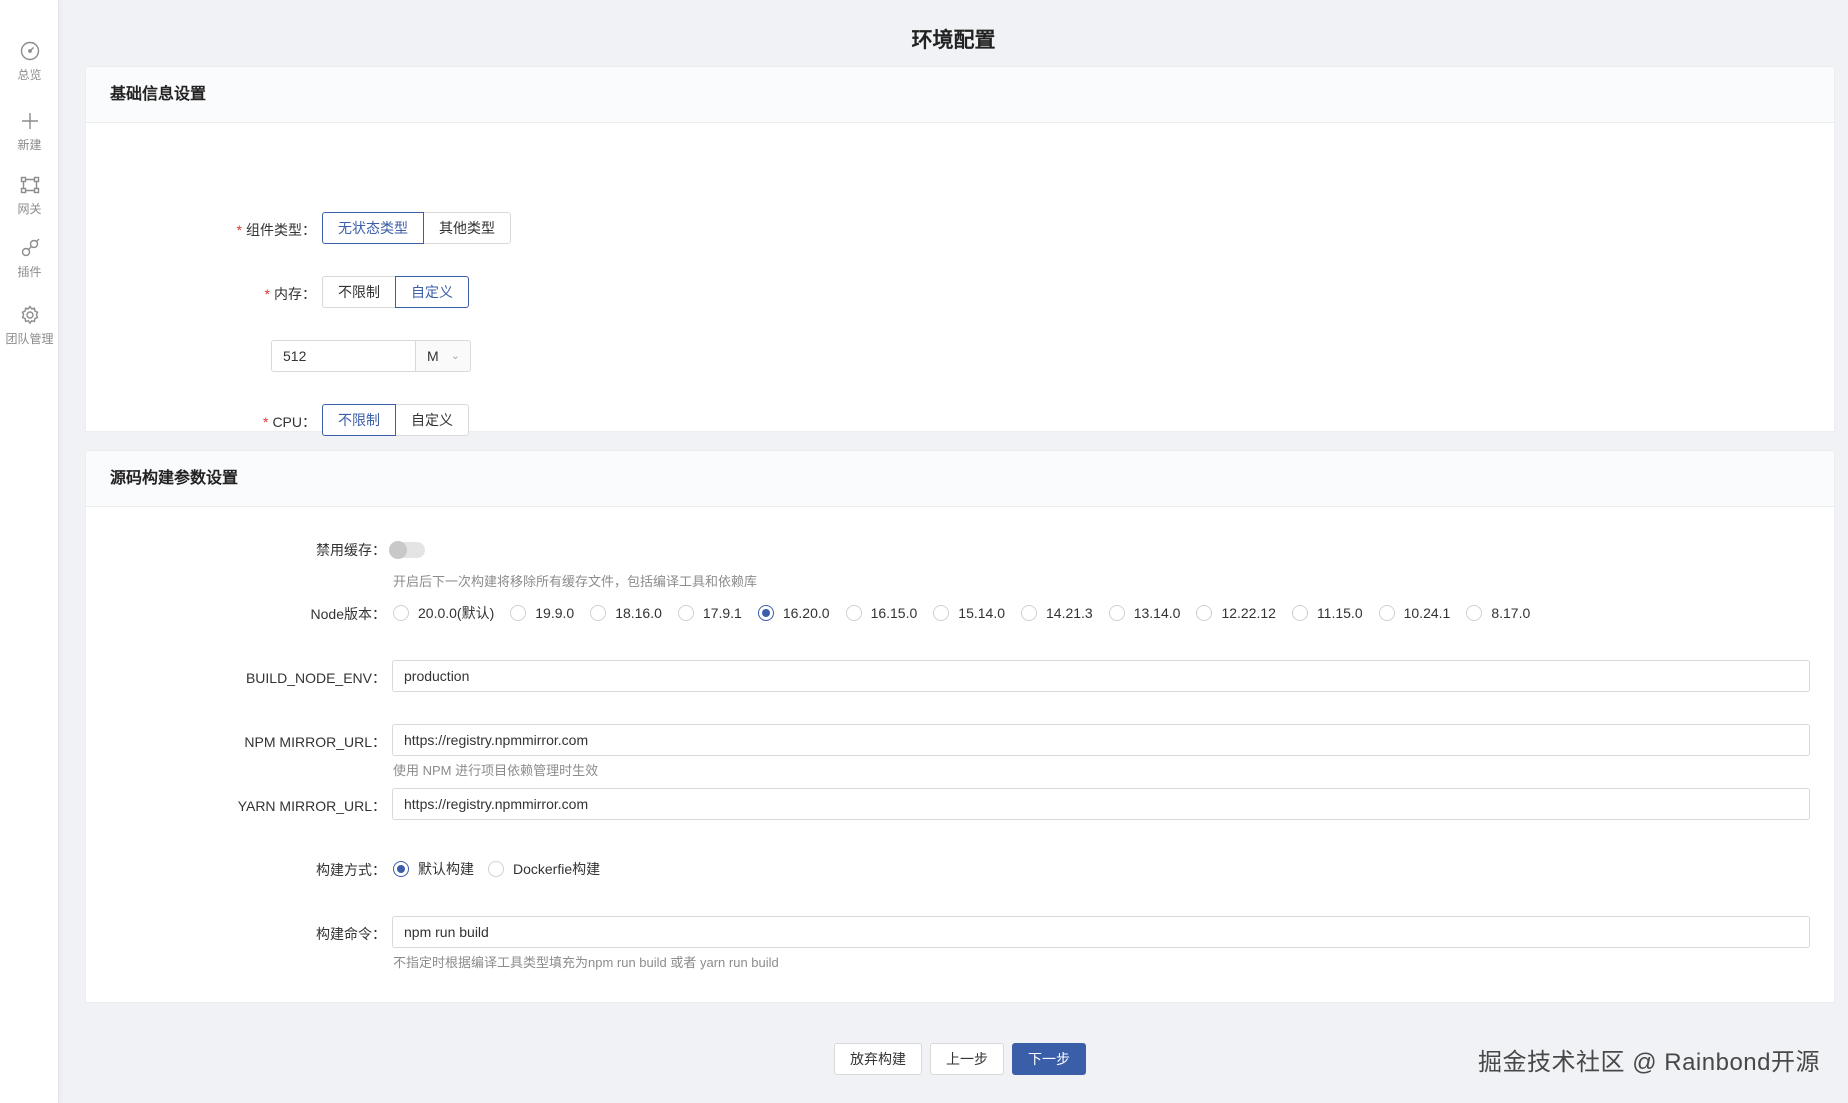 This screenshot has height=1103, width=1848. I want to click on npm-mirror-hint: 使用 NPM 进行项目依赖管理时生效, so click(496, 770).